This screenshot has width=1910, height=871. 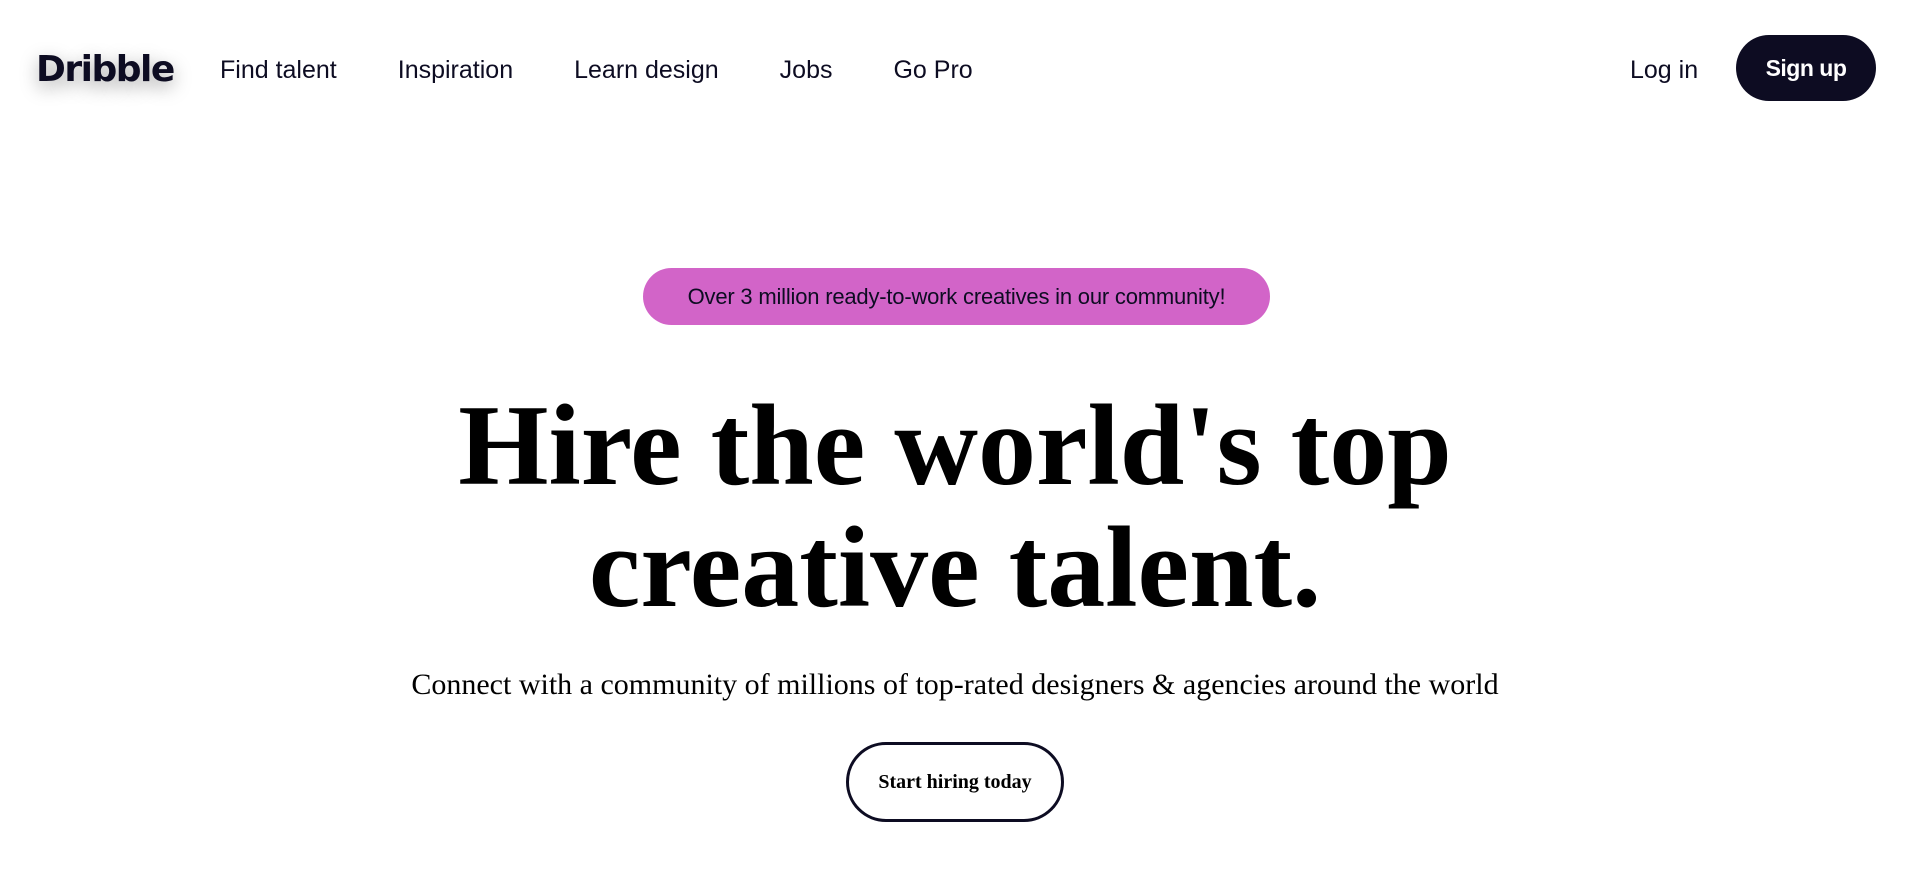 I want to click on logo: Dribble, so click(x=105, y=70).